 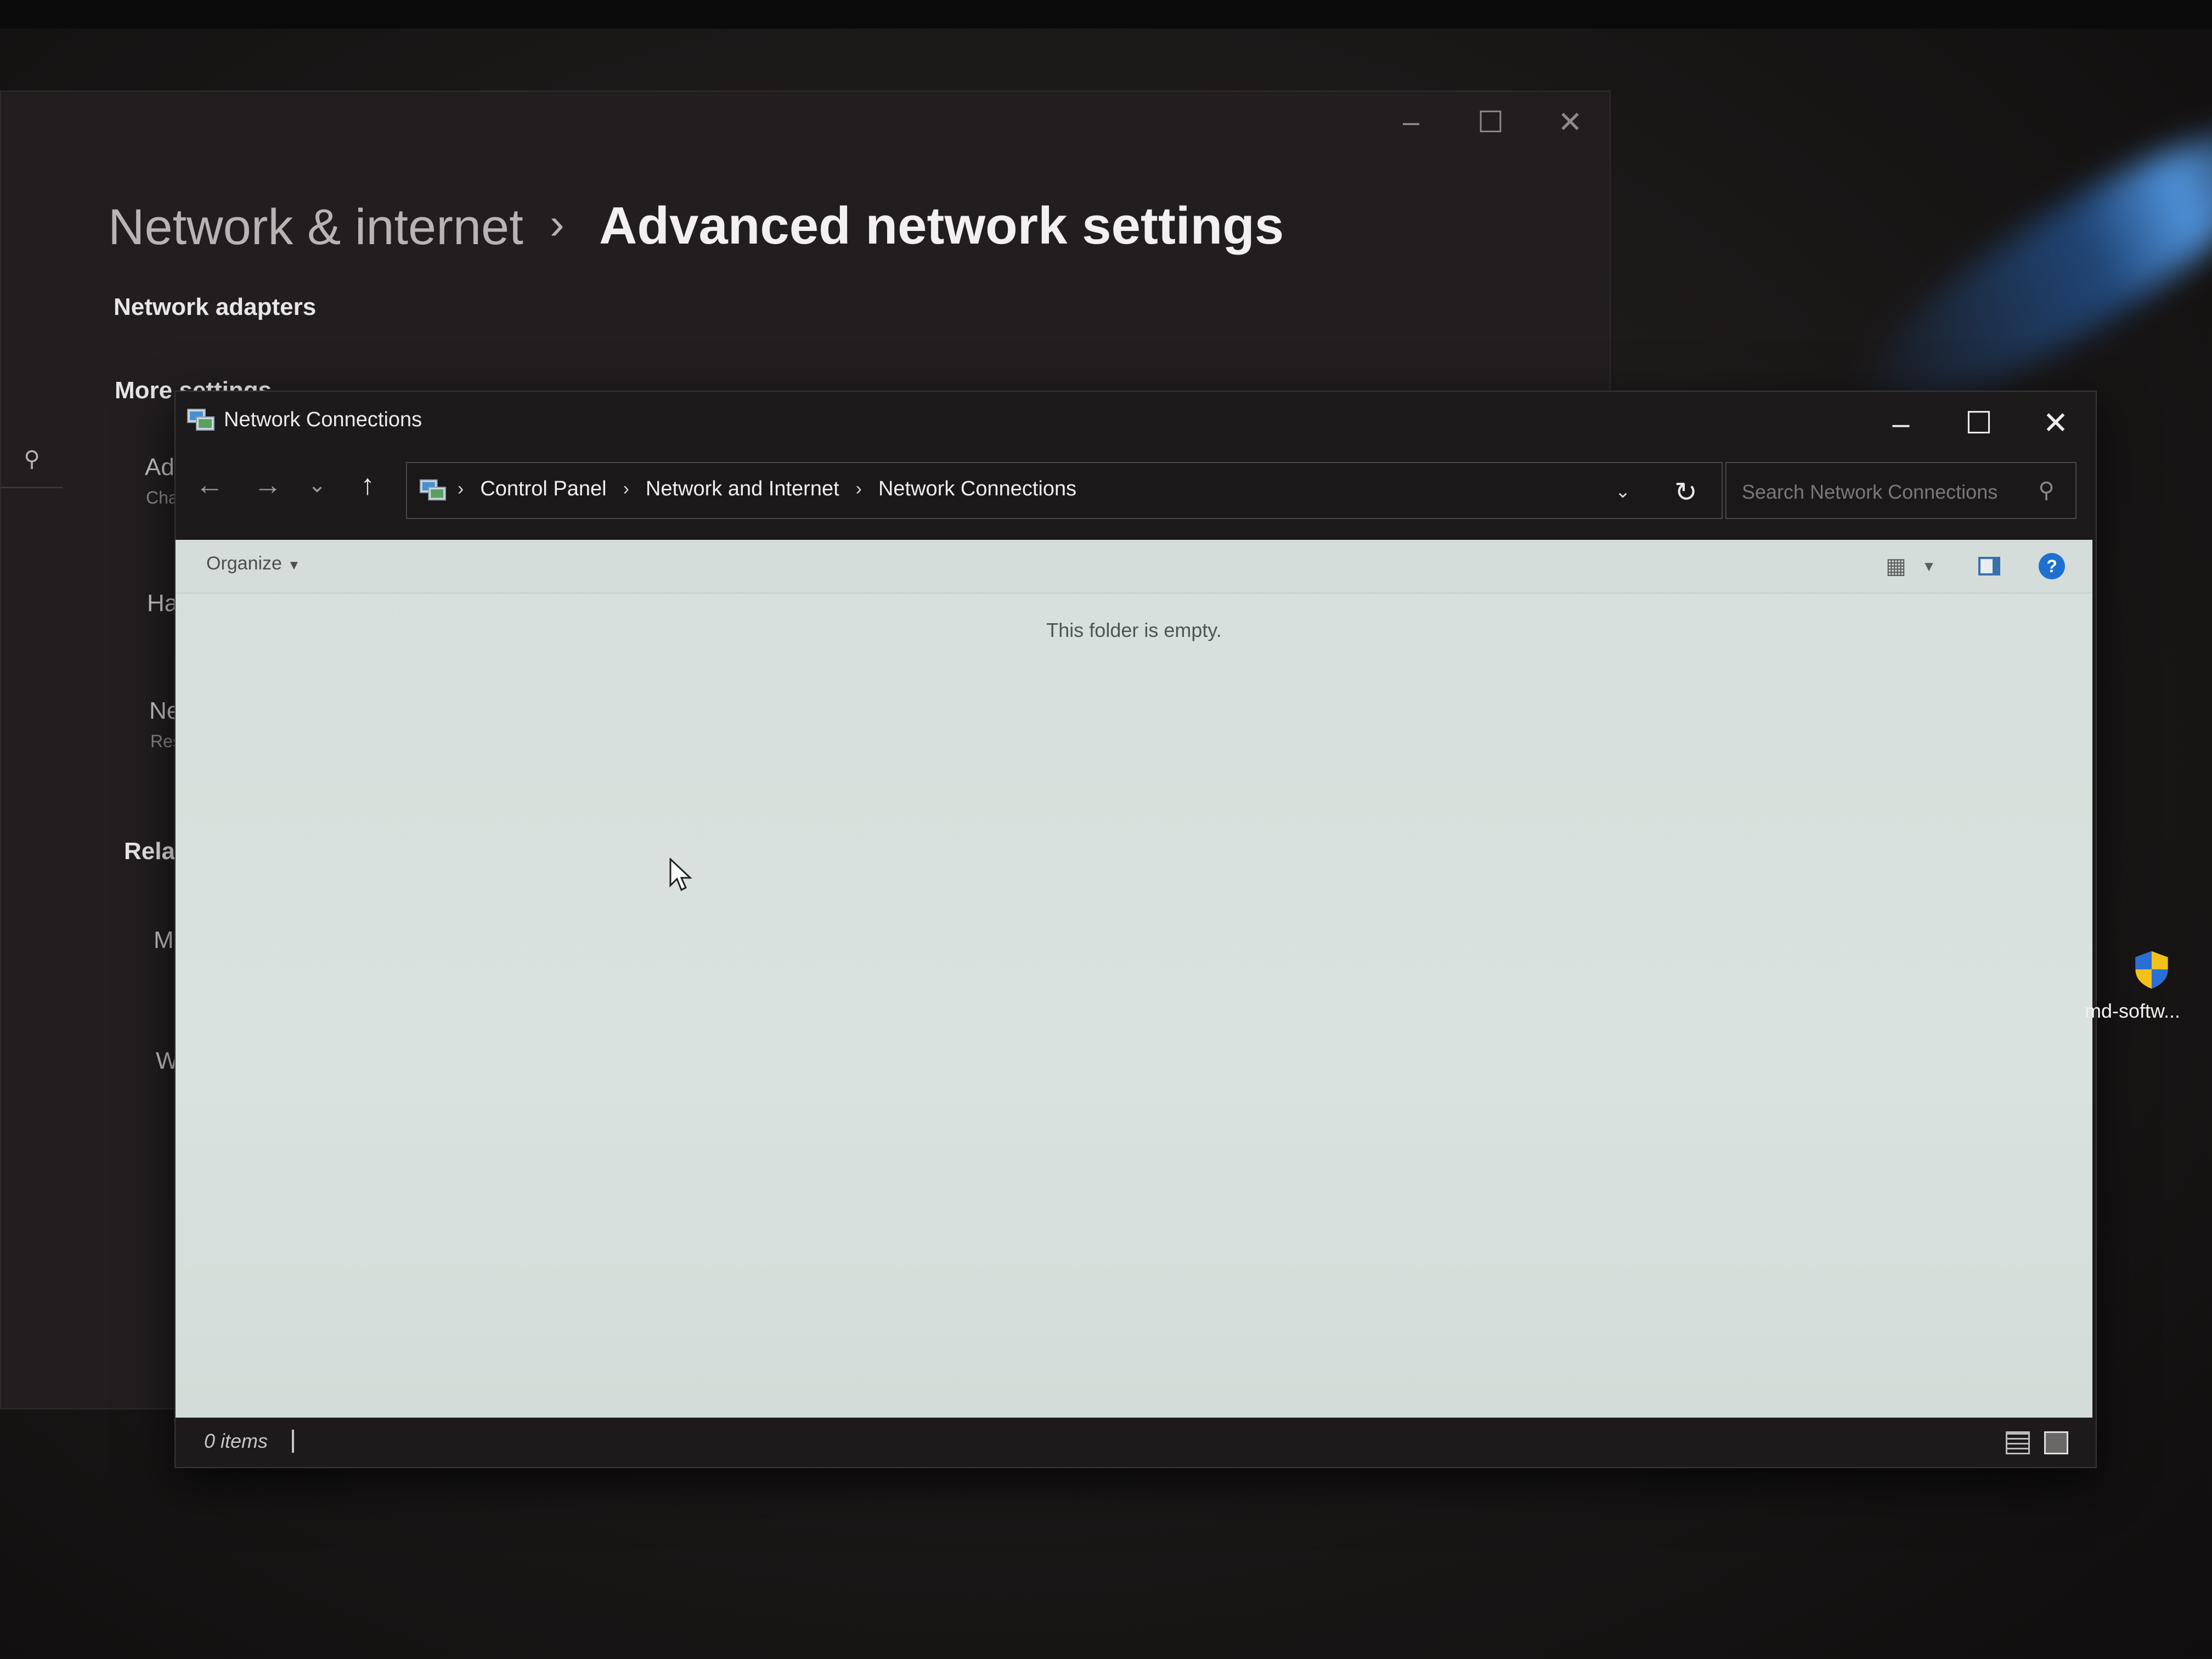 I want to click on uac-shield-icon, so click(x=2151, y=970).